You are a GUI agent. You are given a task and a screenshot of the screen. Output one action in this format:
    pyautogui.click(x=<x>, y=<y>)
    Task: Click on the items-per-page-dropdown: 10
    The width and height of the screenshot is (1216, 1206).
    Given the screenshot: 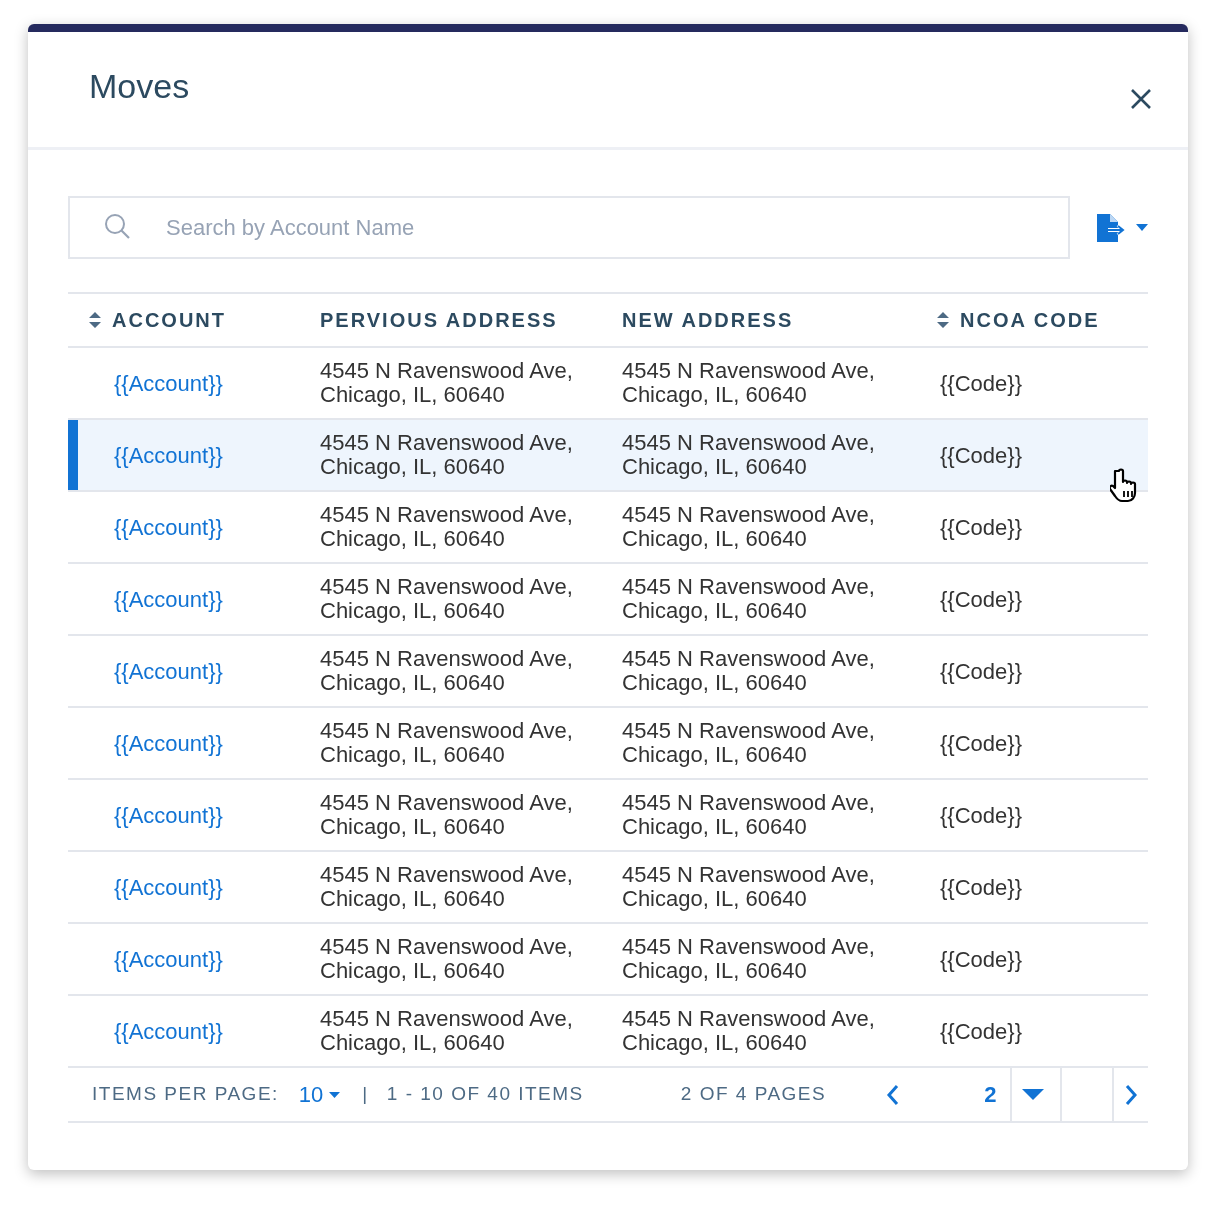 What is the action you would take?
    pyautogui.click(x=319, y=1094)
    